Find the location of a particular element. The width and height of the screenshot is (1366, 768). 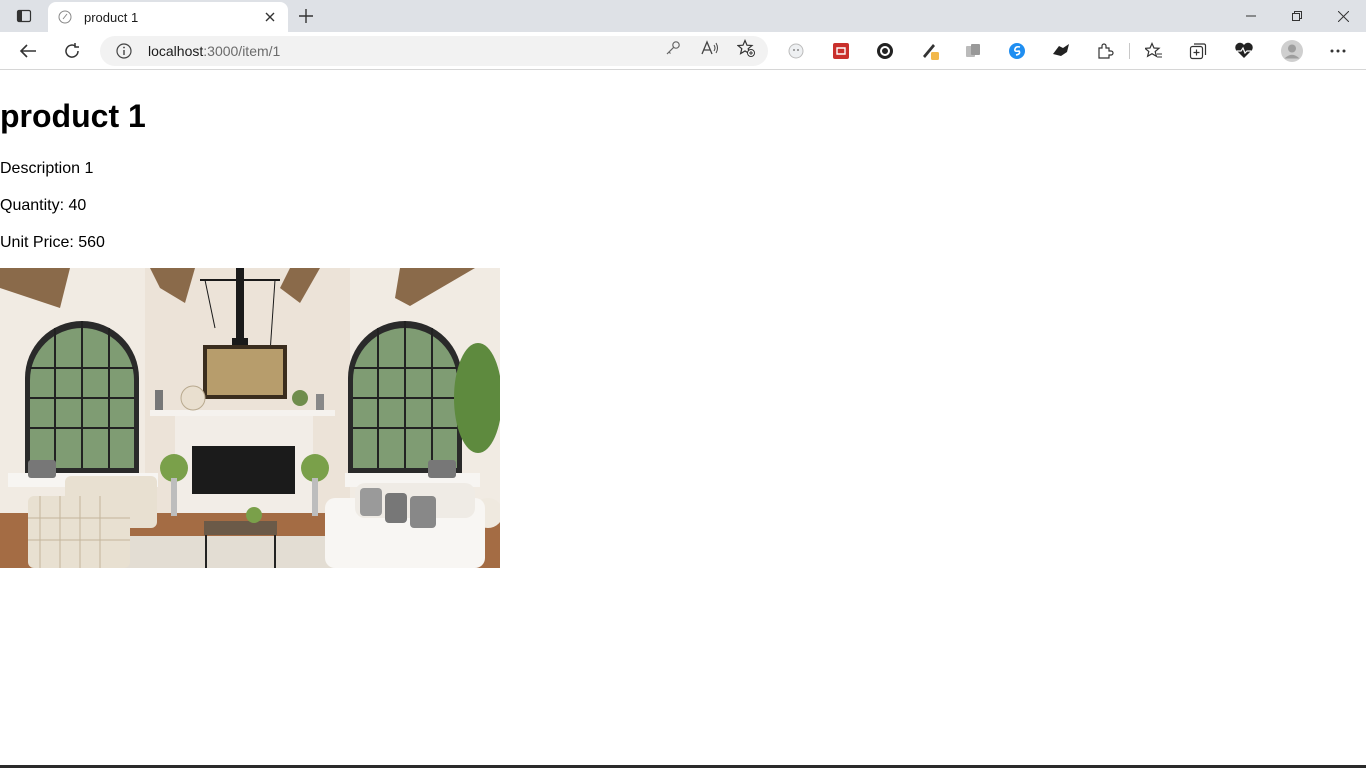

close-tab-button is located at coordinates (270, 17).